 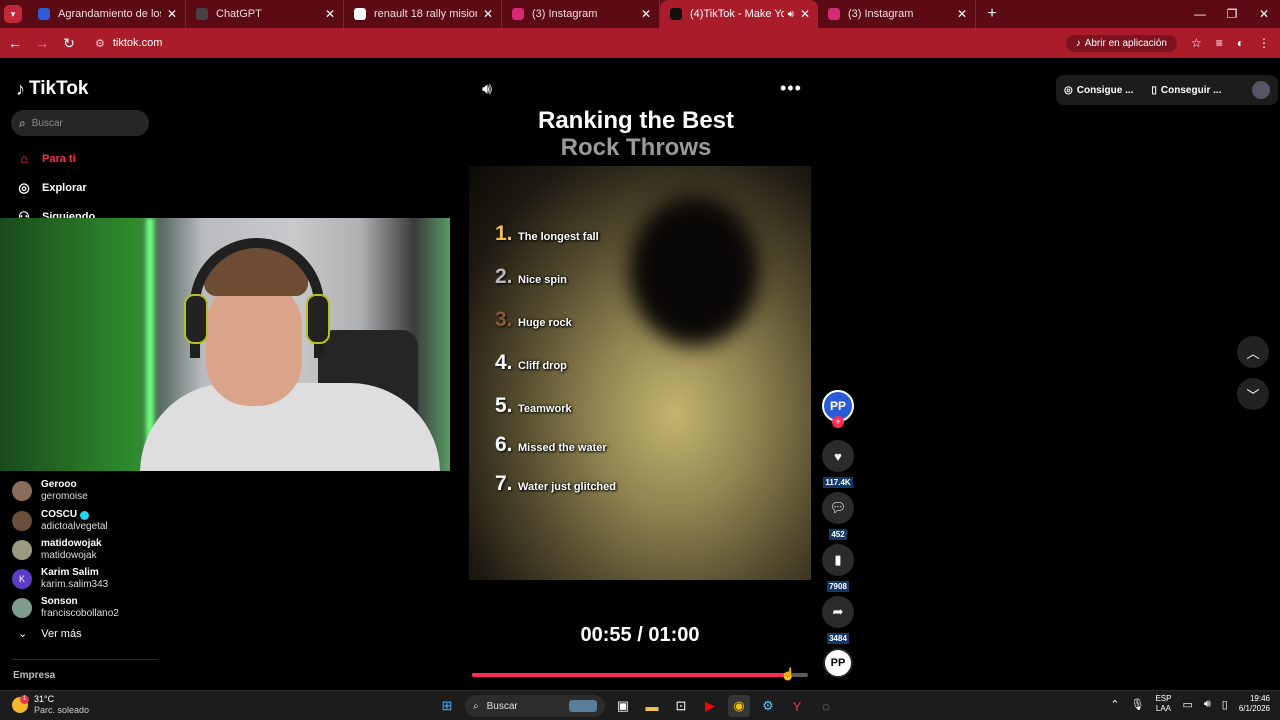 What do you see at coordinates (542, 280) in the screenshot?
I see `ranking-text: Nice spin` at bounding box center [542, 280].